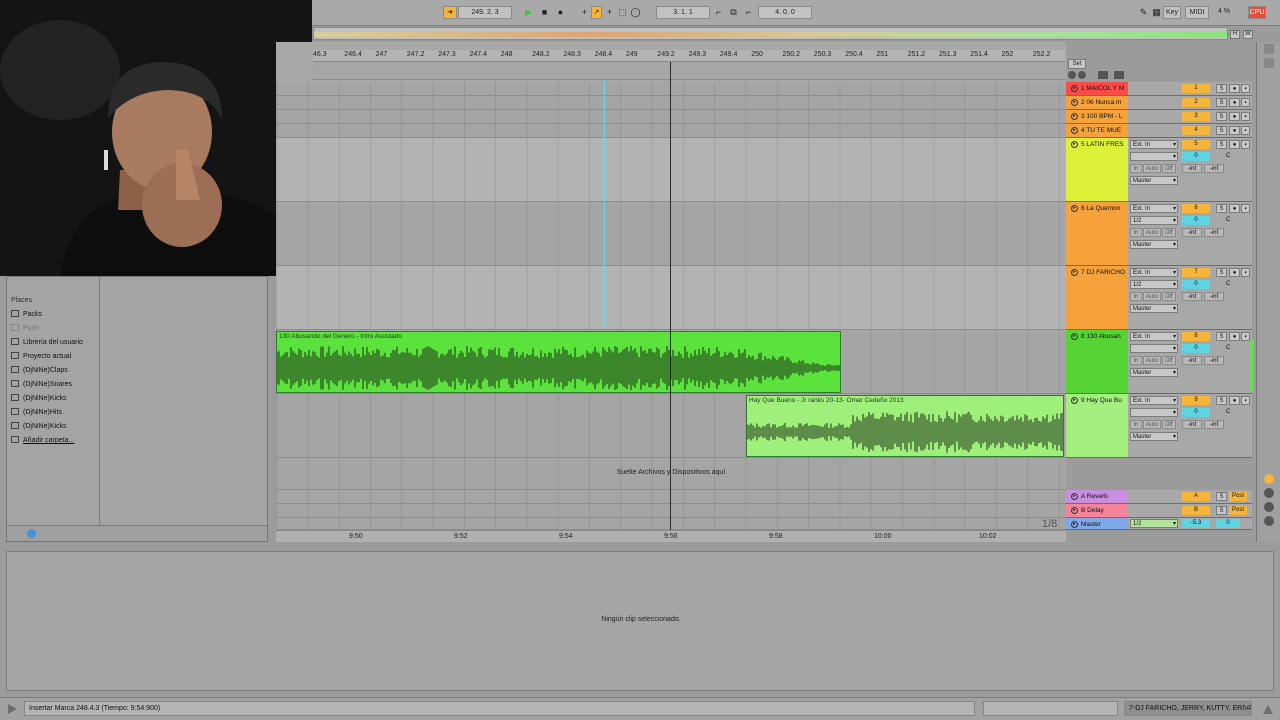  Describe the element at coordinates (1196, 102) in the screenshot. I see `track-activator: 2` at that location.